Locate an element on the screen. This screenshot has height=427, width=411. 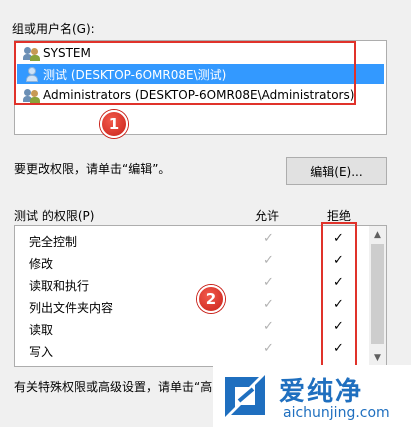
scroll-thumb is located at coordinates (377, 294).